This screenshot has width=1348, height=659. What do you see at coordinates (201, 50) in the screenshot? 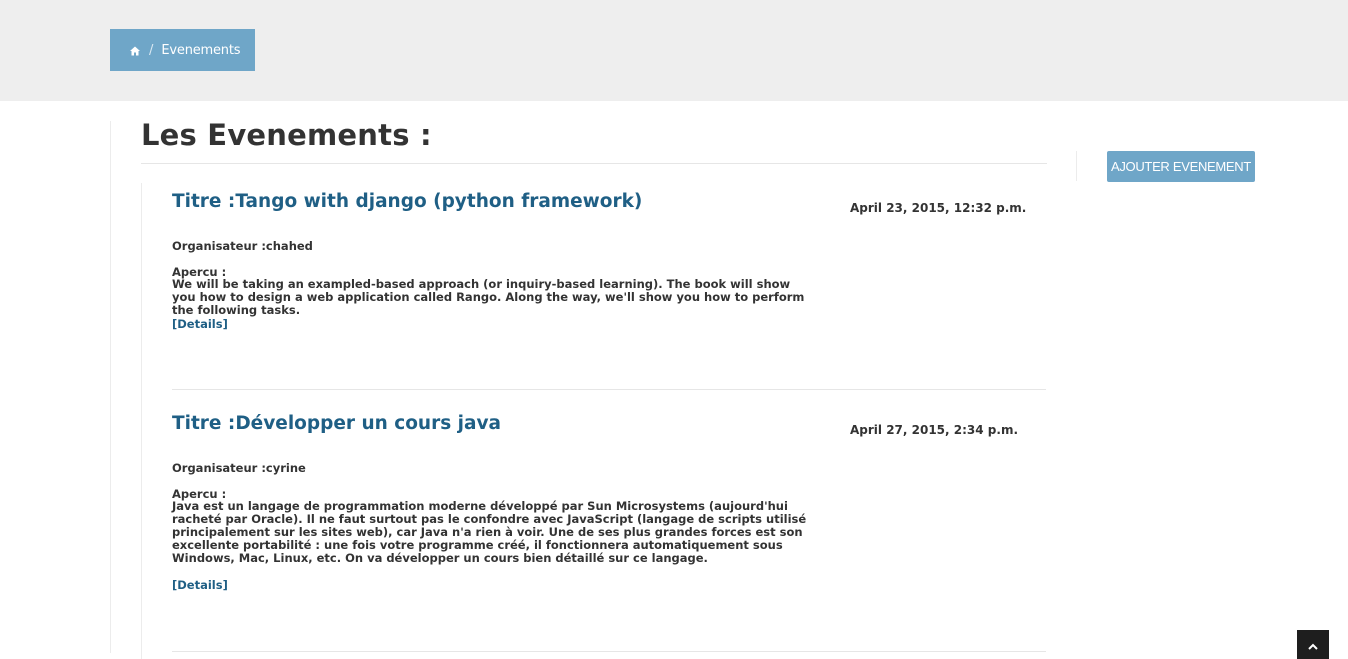
I see `breadcrumb-current: Evenements` at bounding box center [201, 50].